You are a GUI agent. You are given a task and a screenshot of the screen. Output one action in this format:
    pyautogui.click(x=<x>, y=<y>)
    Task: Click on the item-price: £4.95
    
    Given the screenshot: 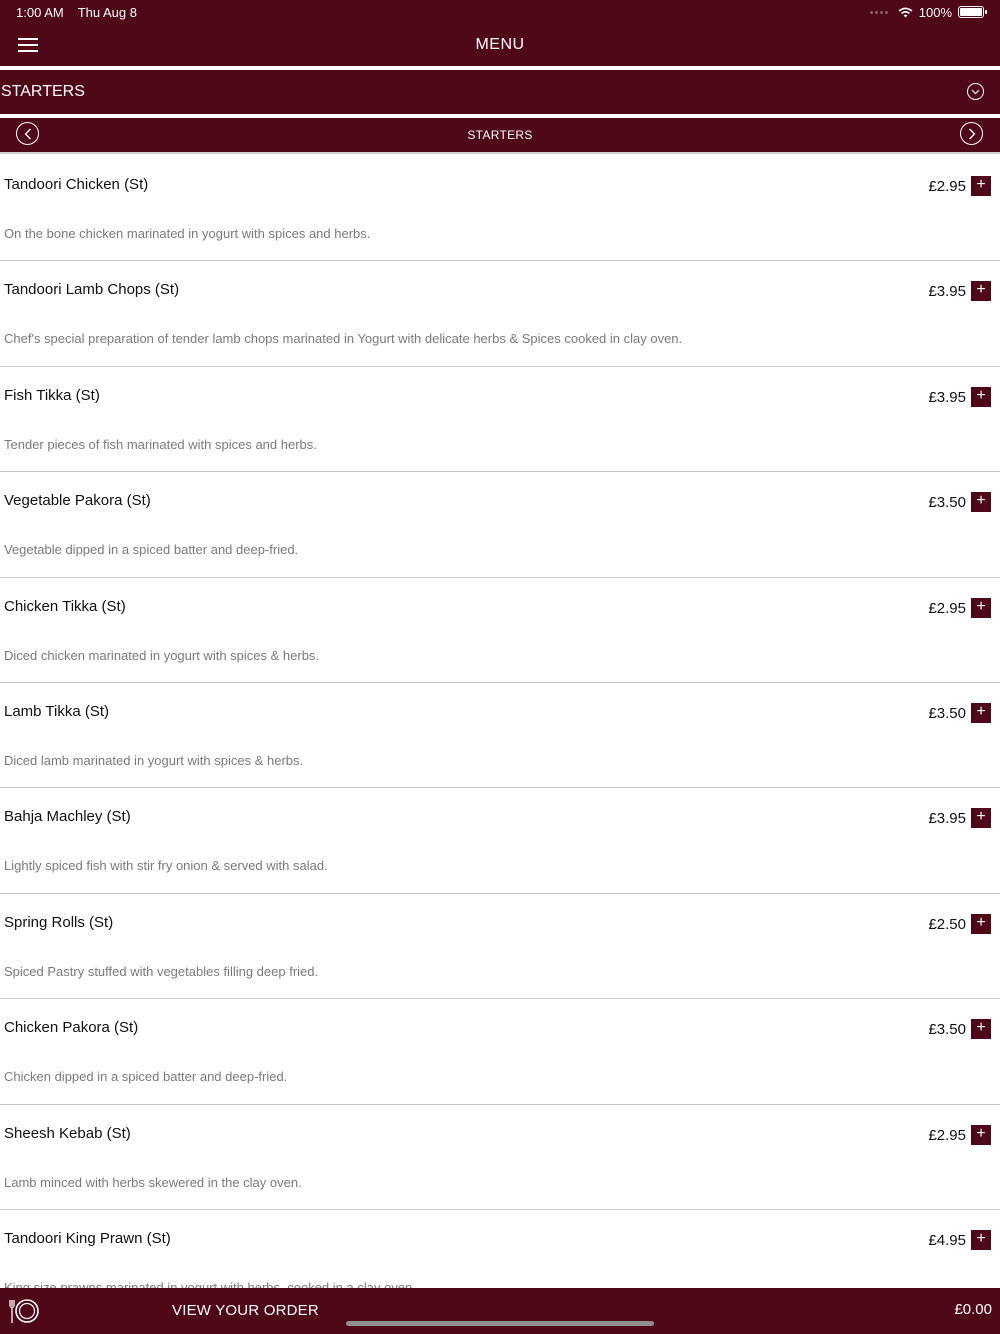 What is the action you would take?
    pyautogui.click(x=947, y=1240)
    